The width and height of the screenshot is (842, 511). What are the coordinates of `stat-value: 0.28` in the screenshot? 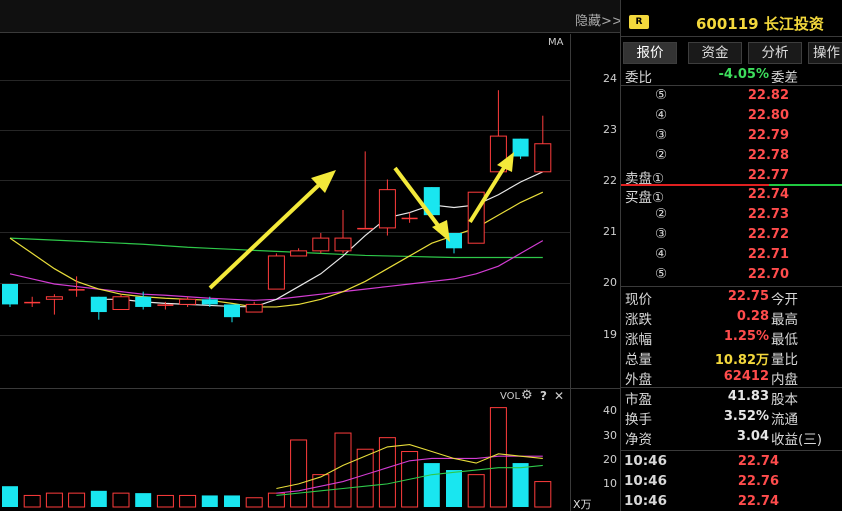 It's located at (752, 316).